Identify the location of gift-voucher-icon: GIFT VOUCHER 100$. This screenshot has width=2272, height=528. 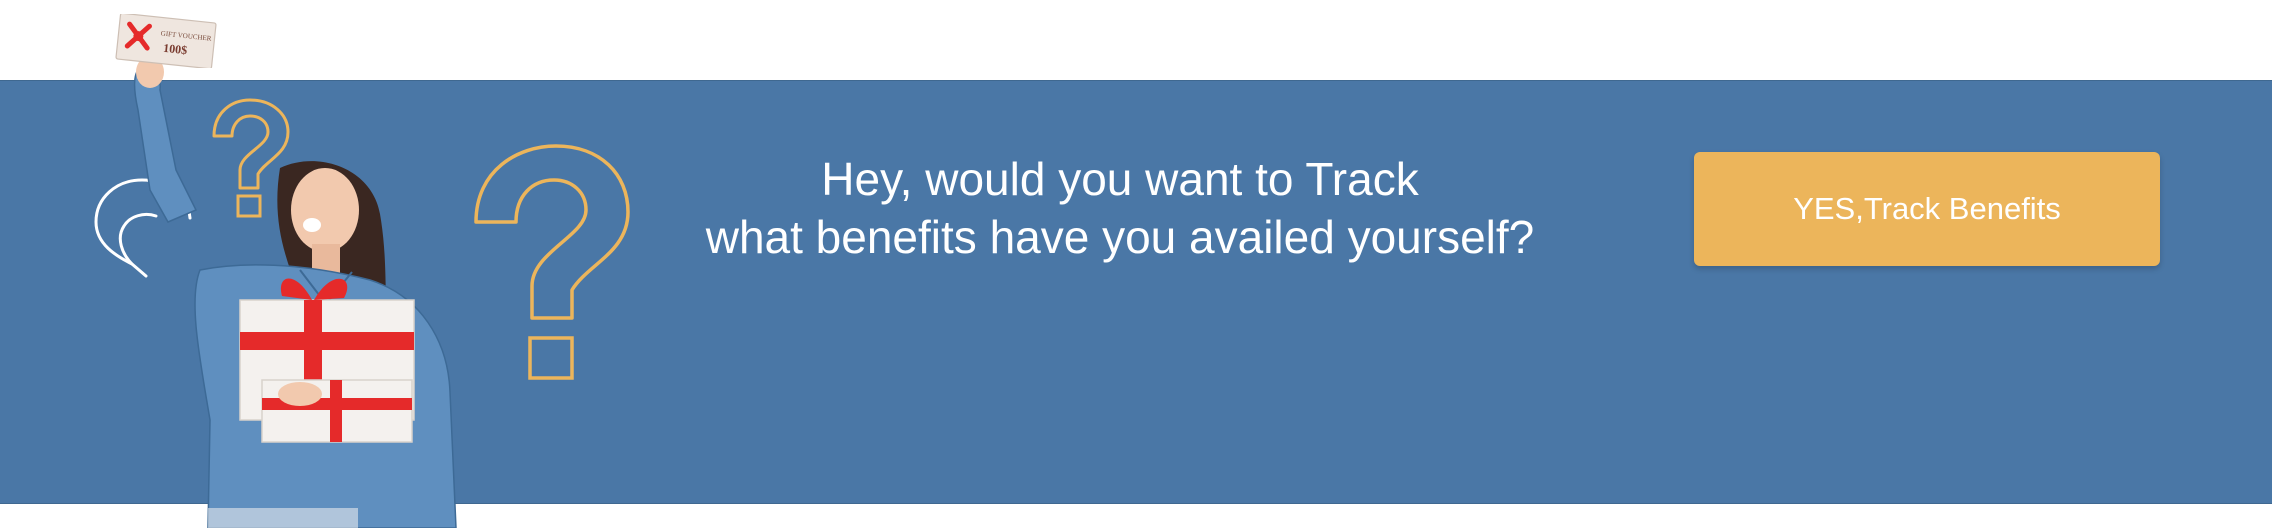
(166, 41).